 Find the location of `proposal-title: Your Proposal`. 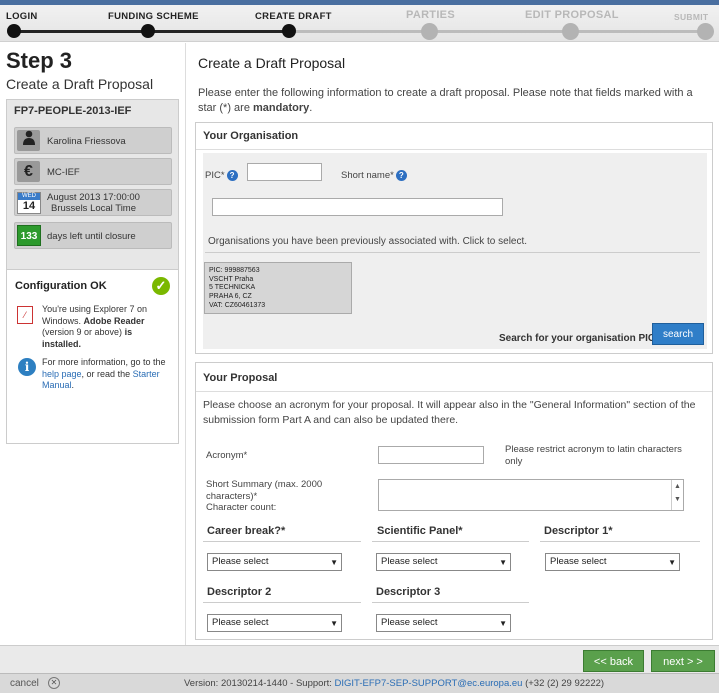

proposal-title: Your Proposal is located at coordinates (240, 378).